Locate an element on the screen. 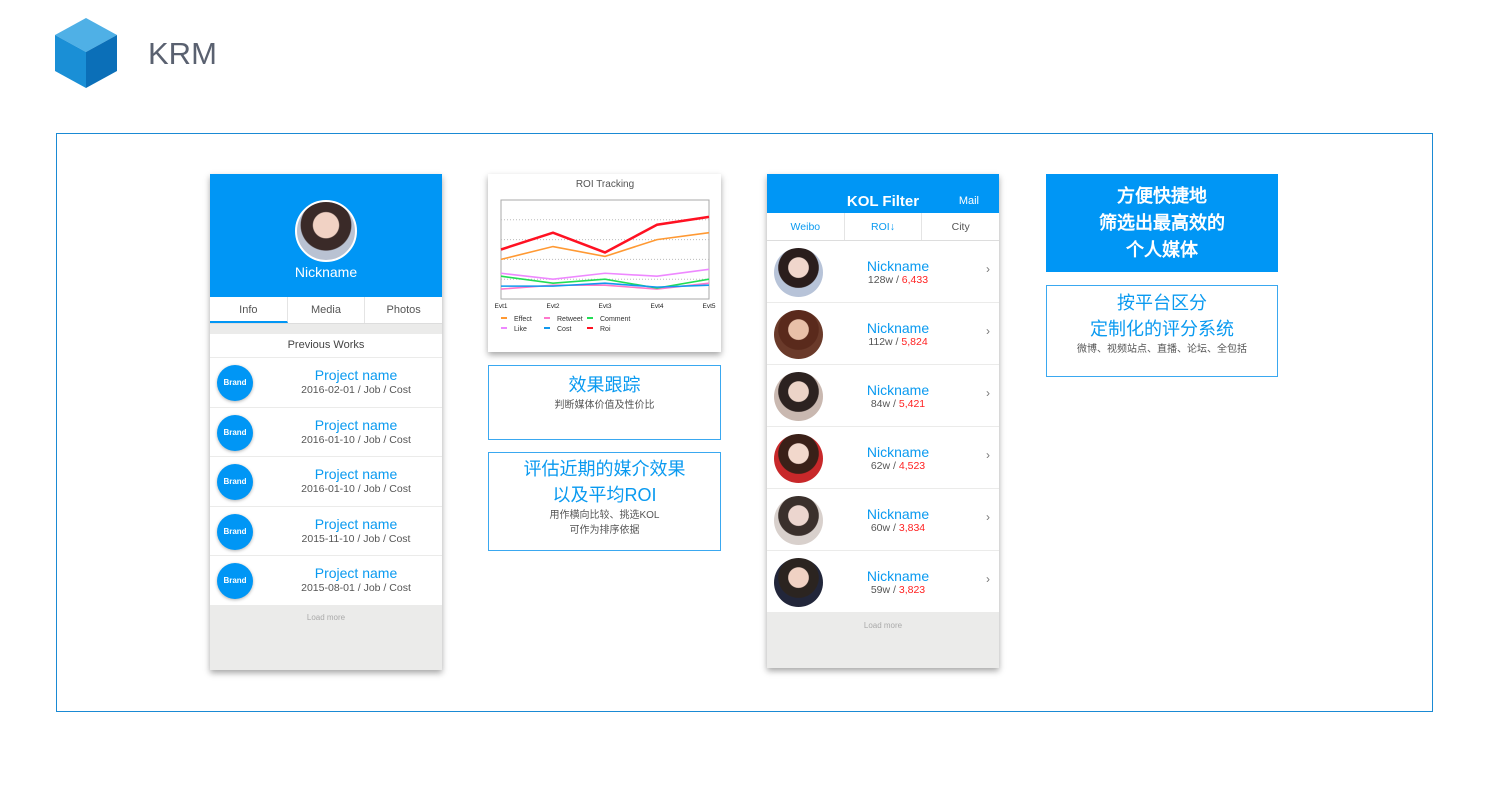 The height and width of the screenshot is (798, 1488). kol-stats: 60w / 3,834 is located at coordinates (898, 528).